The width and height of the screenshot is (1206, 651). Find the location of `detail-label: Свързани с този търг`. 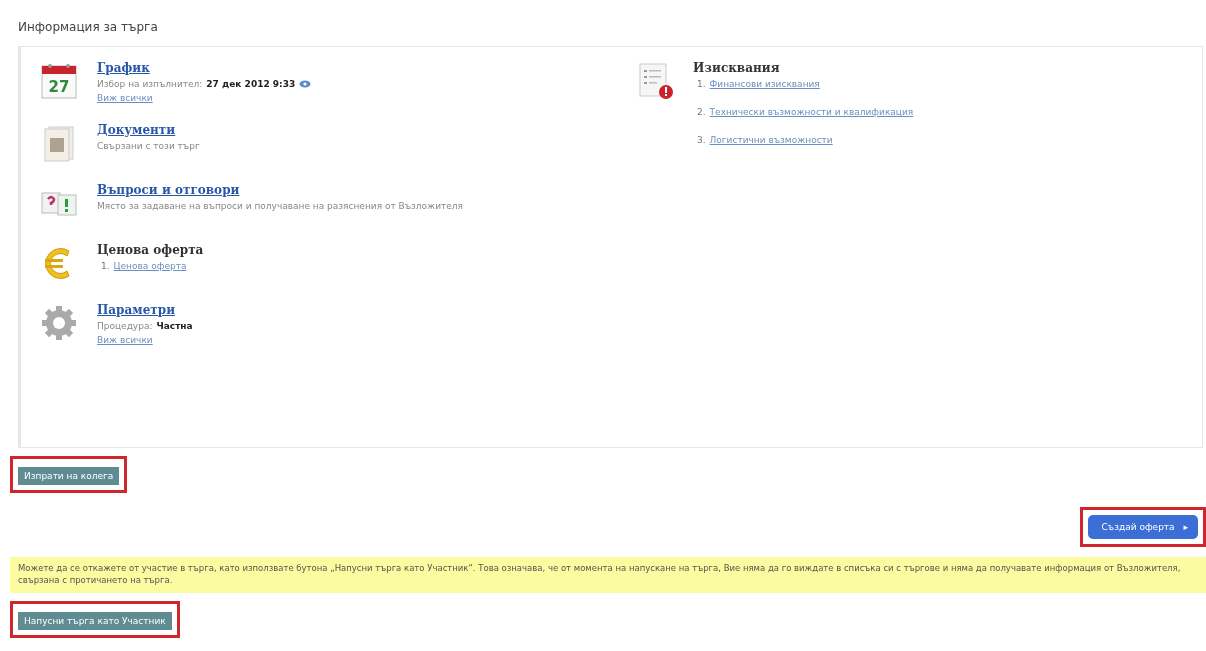

detail-label: Свързани с този търг is located at coordinates (148, 146).